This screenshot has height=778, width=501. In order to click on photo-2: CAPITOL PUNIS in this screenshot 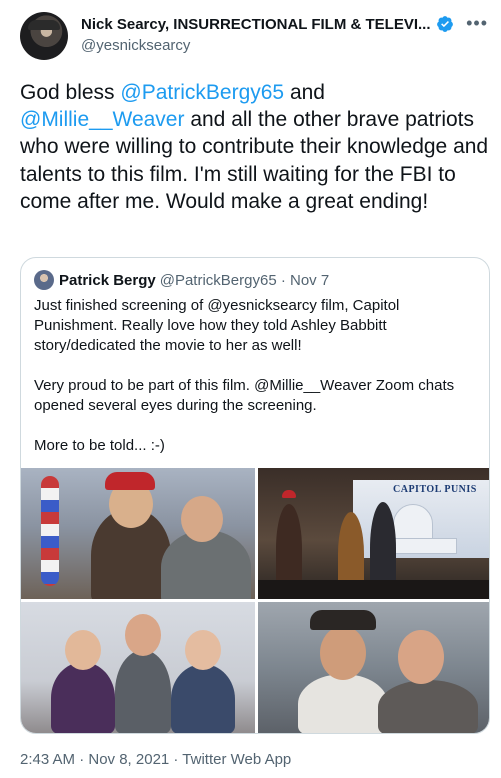, I will do `click(373, 533)`.